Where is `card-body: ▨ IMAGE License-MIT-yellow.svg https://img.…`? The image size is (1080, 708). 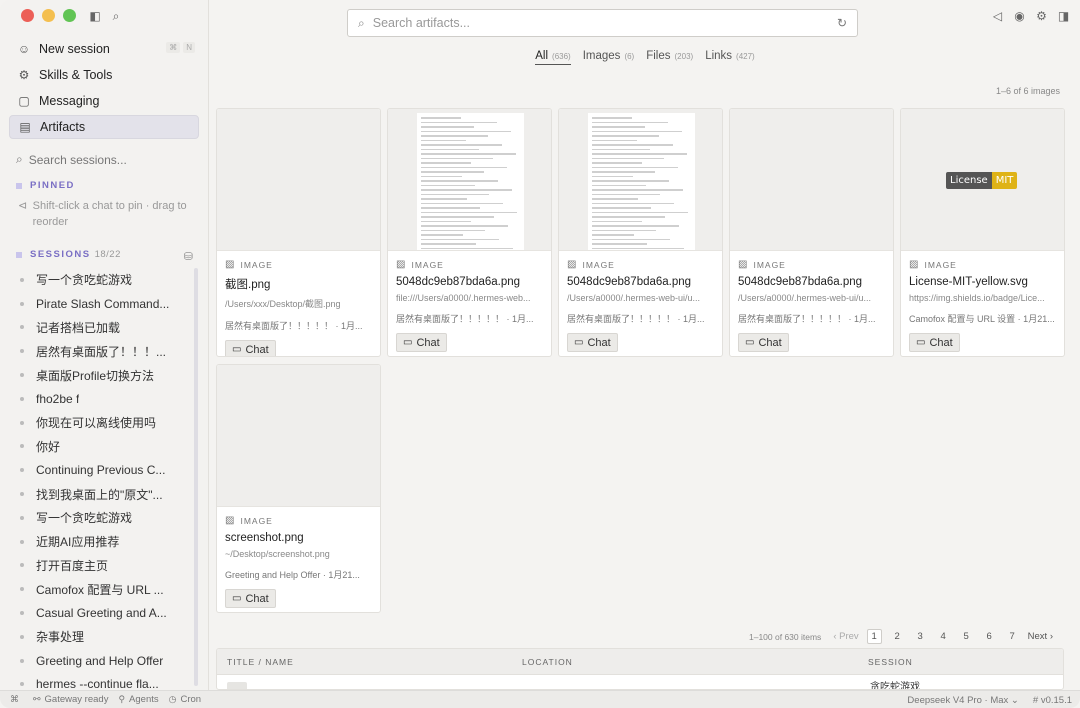 card-body: ▨ IMAGE License-MIT-yellow.svg https://img.… is located at coordinates (982, 303).